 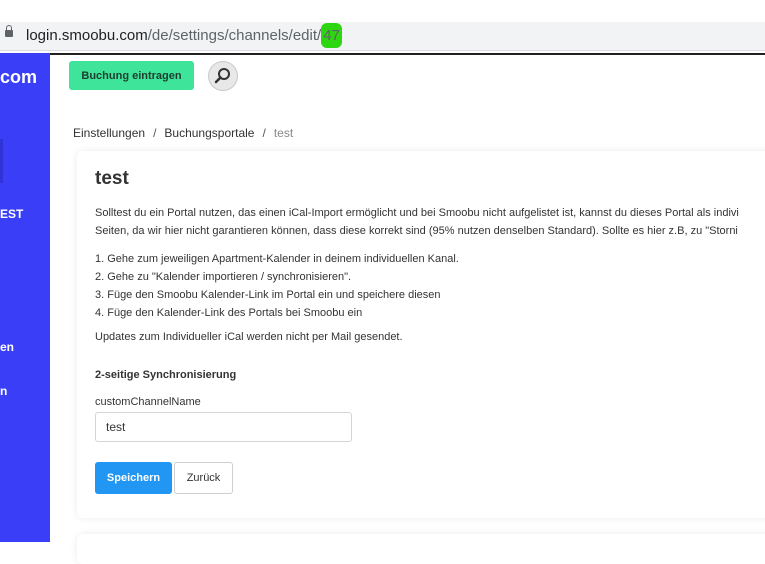 I want to click on custom-channel-name-label: customChannelName, so click(x=148, y=402).